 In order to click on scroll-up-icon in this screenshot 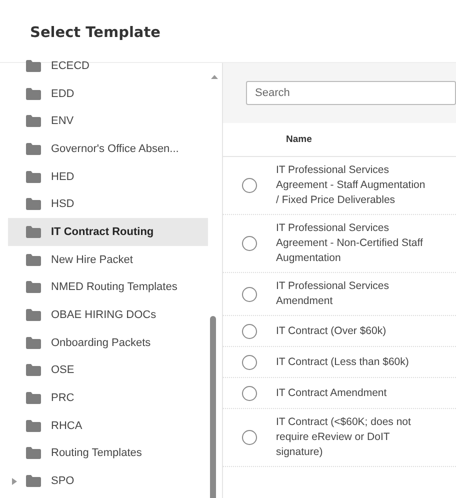, I will do `click(214, 77)`.